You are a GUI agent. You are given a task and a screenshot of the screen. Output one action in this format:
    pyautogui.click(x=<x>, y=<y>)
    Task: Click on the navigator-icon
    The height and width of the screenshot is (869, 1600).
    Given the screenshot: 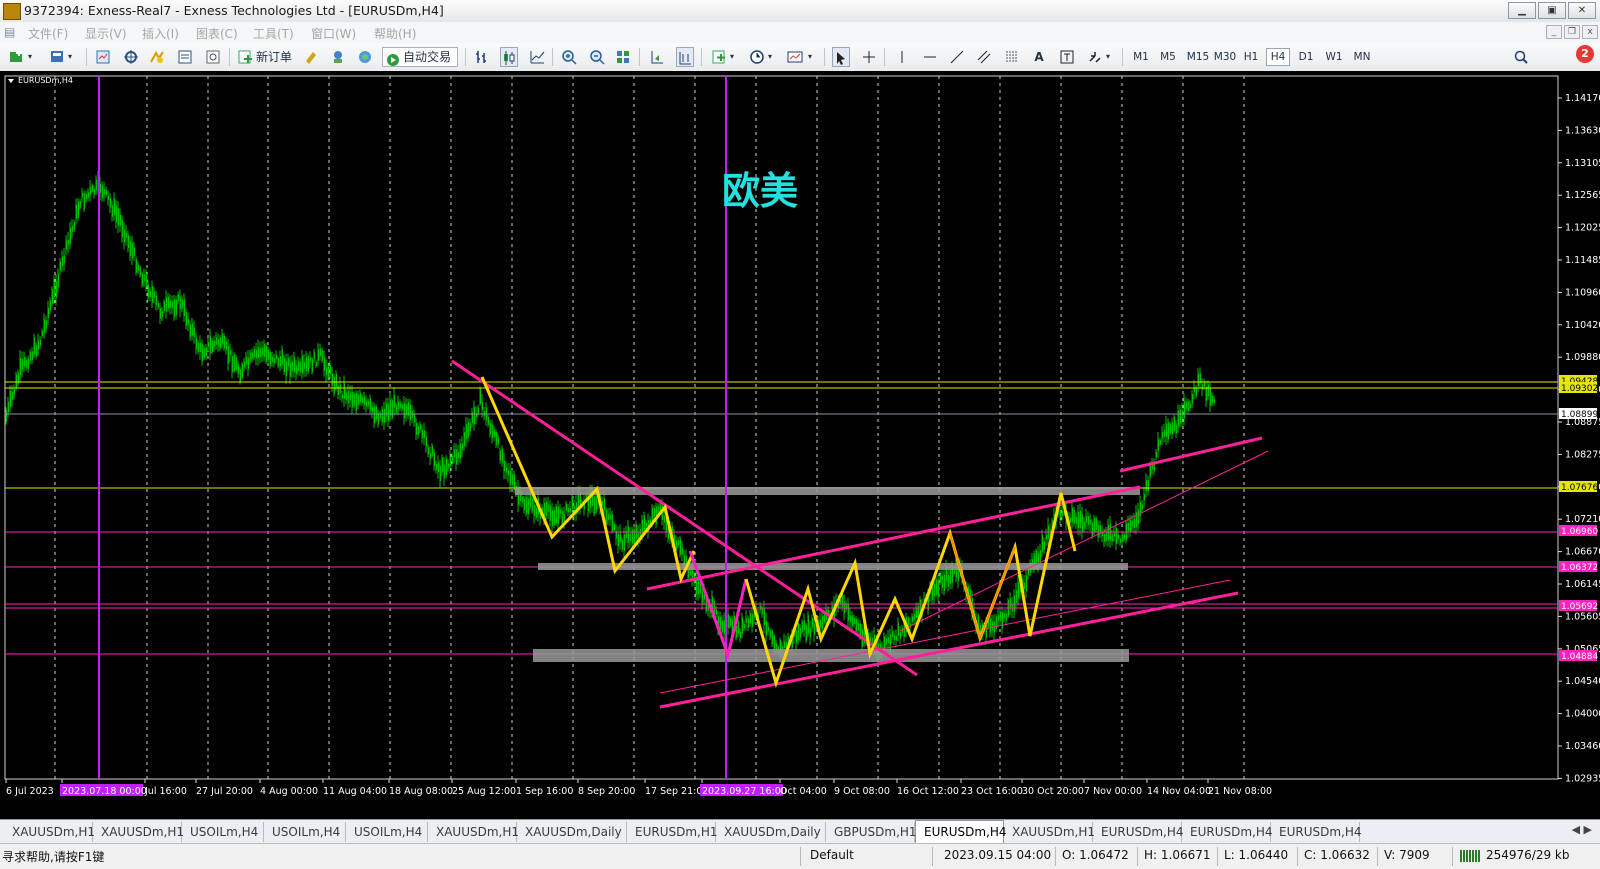 What is the action you would take?
    pyautogui.click(x=157, y=57)
    